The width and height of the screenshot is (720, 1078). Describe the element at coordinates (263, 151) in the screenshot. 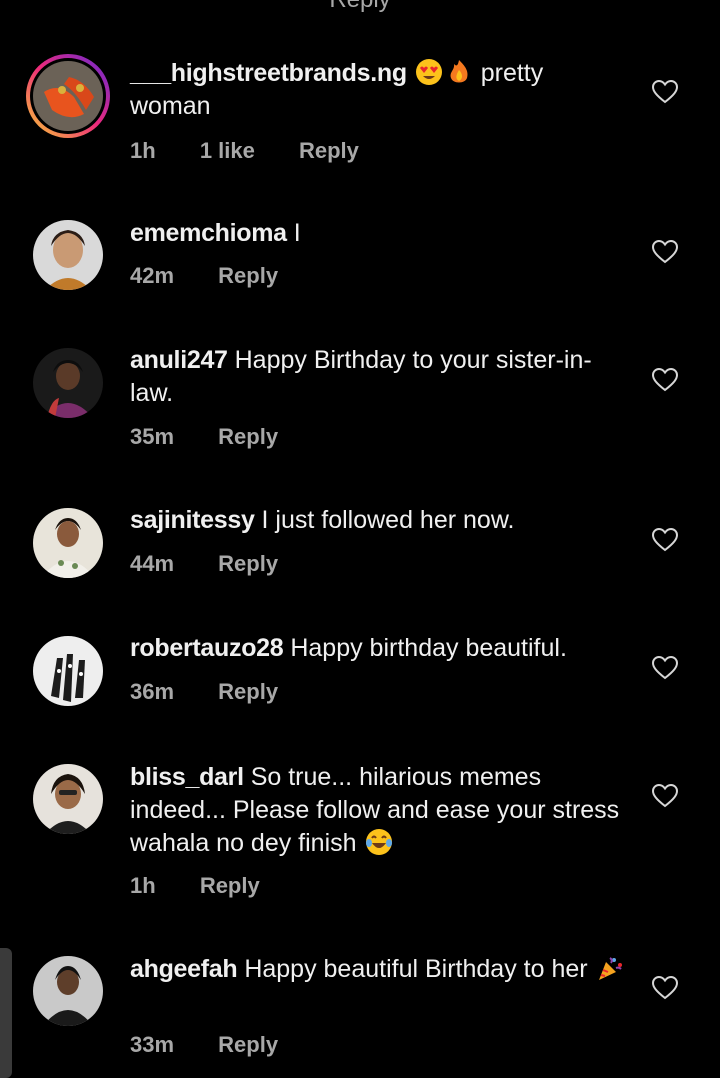

I see `comment-meta: 1h 1 like Reply` at that location.